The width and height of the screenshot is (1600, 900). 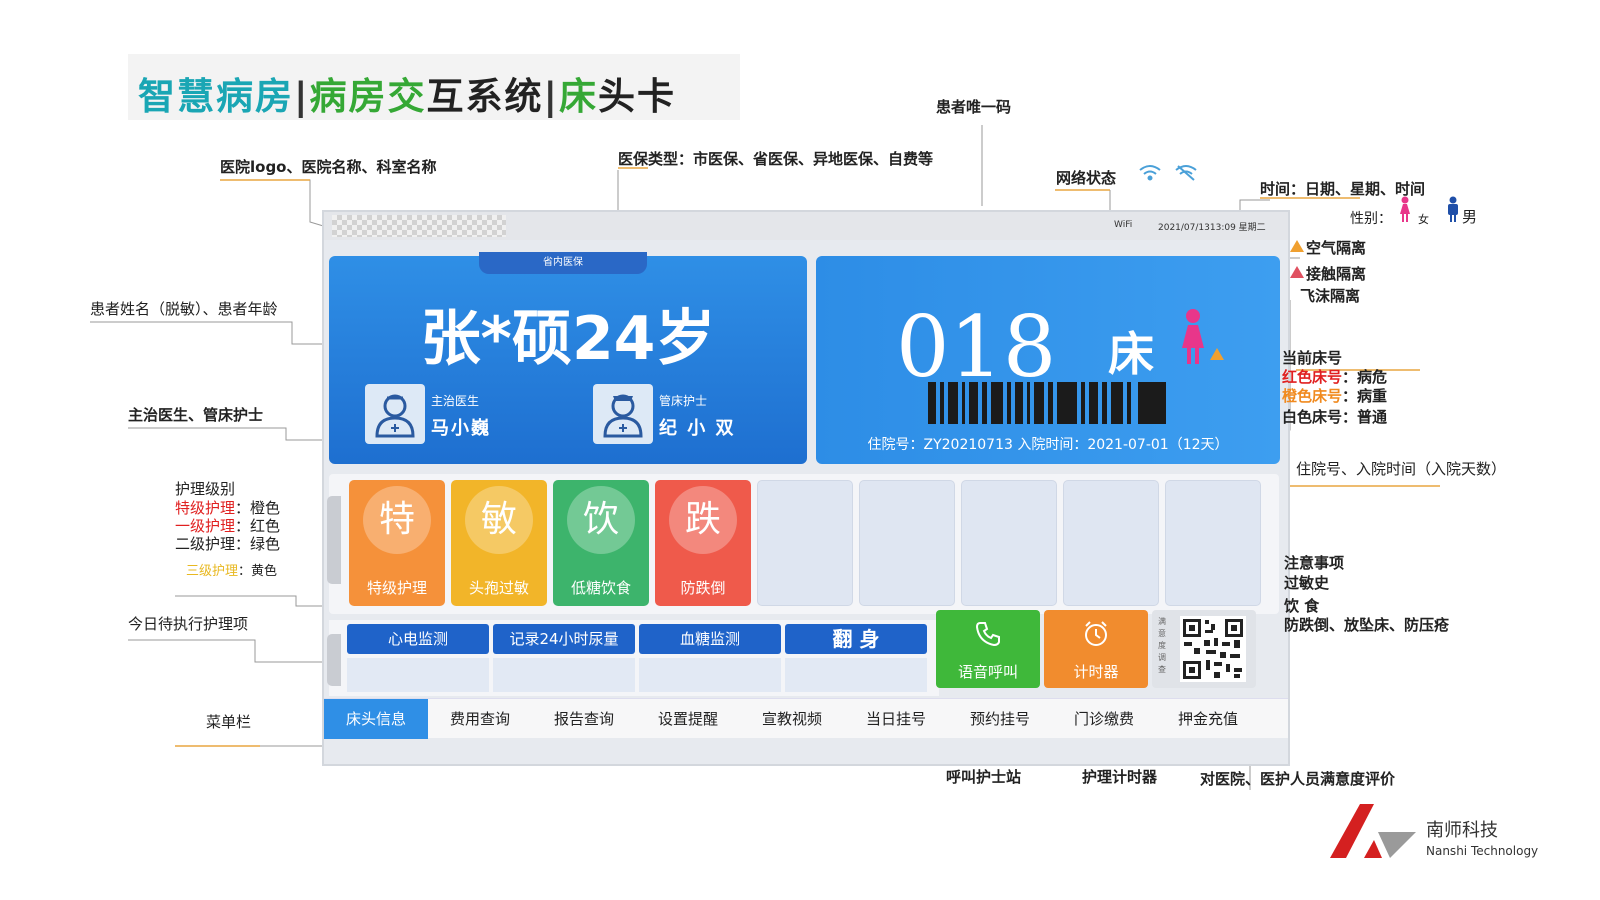 I want to click on bed-red-desc: ：病危, so click(x=1365, y=377).